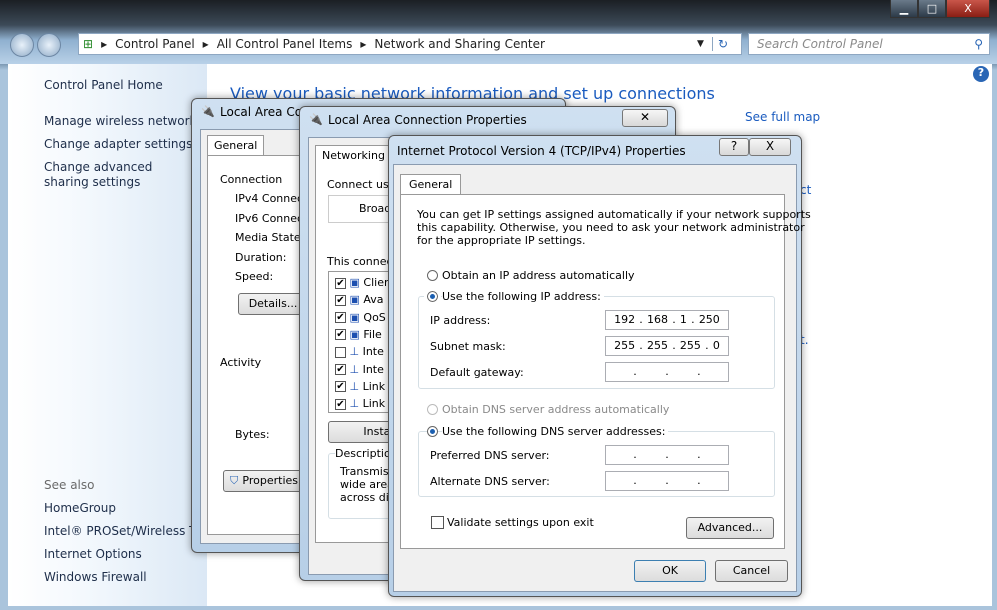 The width and height of the screenshot is (997, 610). What do you see at coordinates (263, 481) in the screenshot?
I see `properties-button: ⛉ Properties` at bounding box center [263, 481].